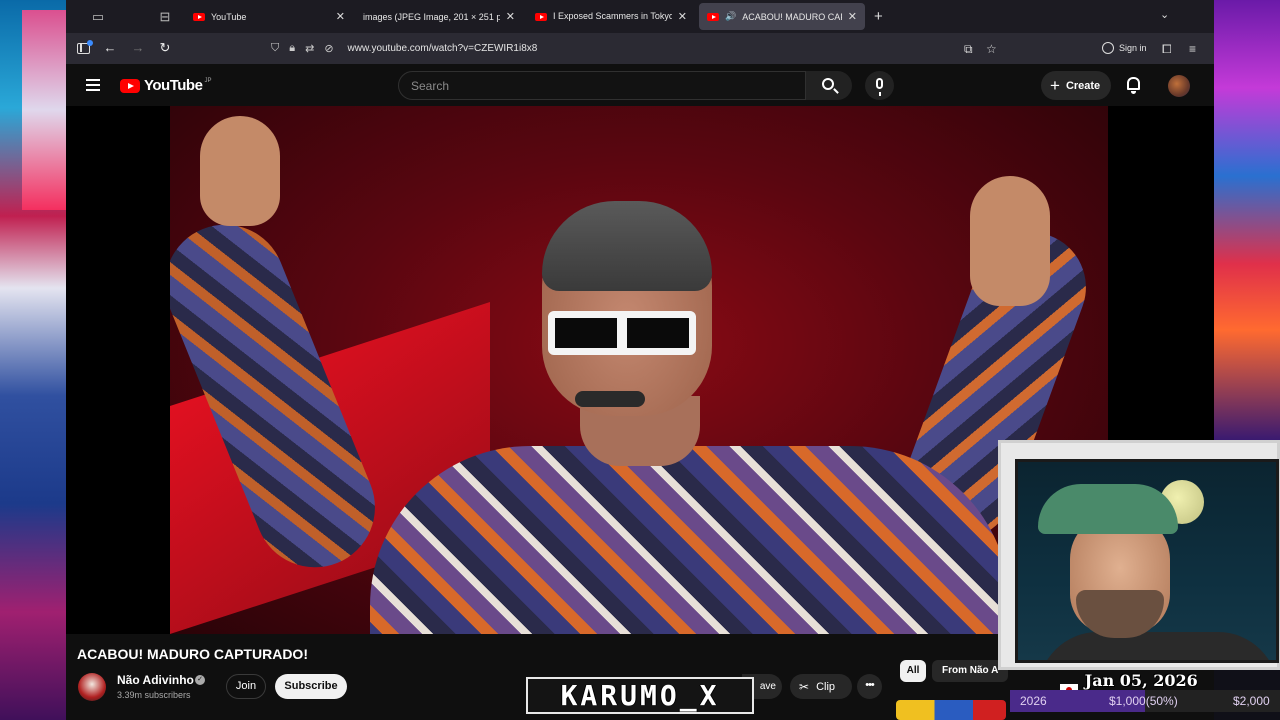  Describe the element at coordinates (1010, 241) in the screenshot. I see `peace-sign-hand-right` at that location.